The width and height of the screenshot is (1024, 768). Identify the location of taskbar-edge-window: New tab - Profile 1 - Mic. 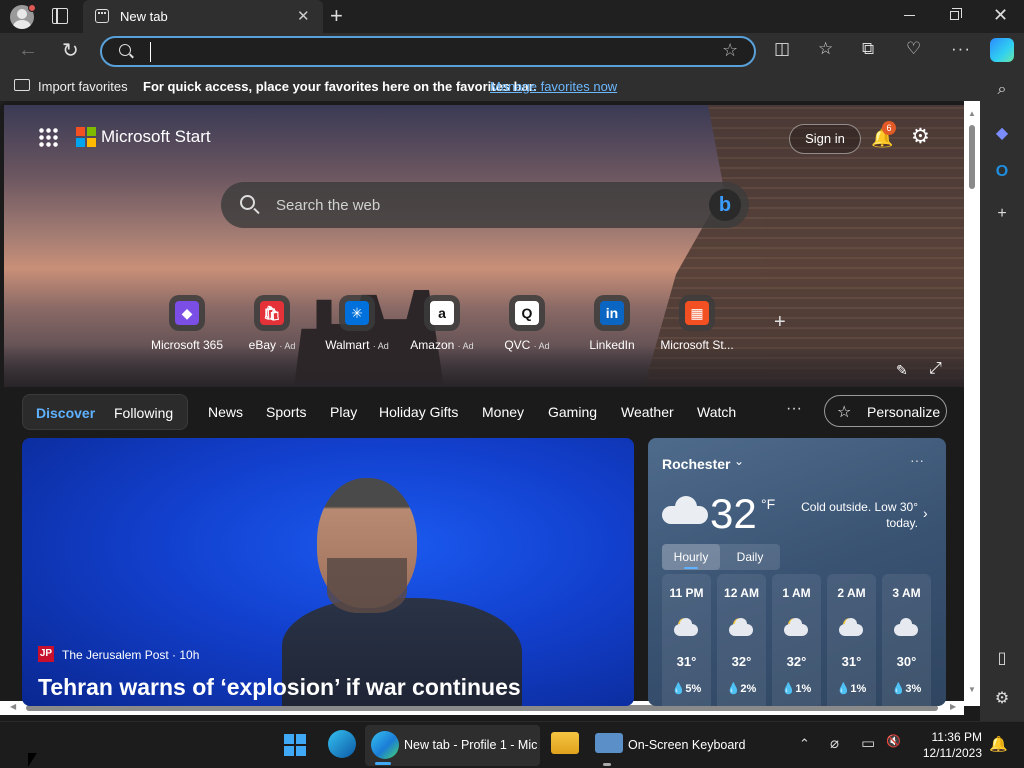
(452, 745).